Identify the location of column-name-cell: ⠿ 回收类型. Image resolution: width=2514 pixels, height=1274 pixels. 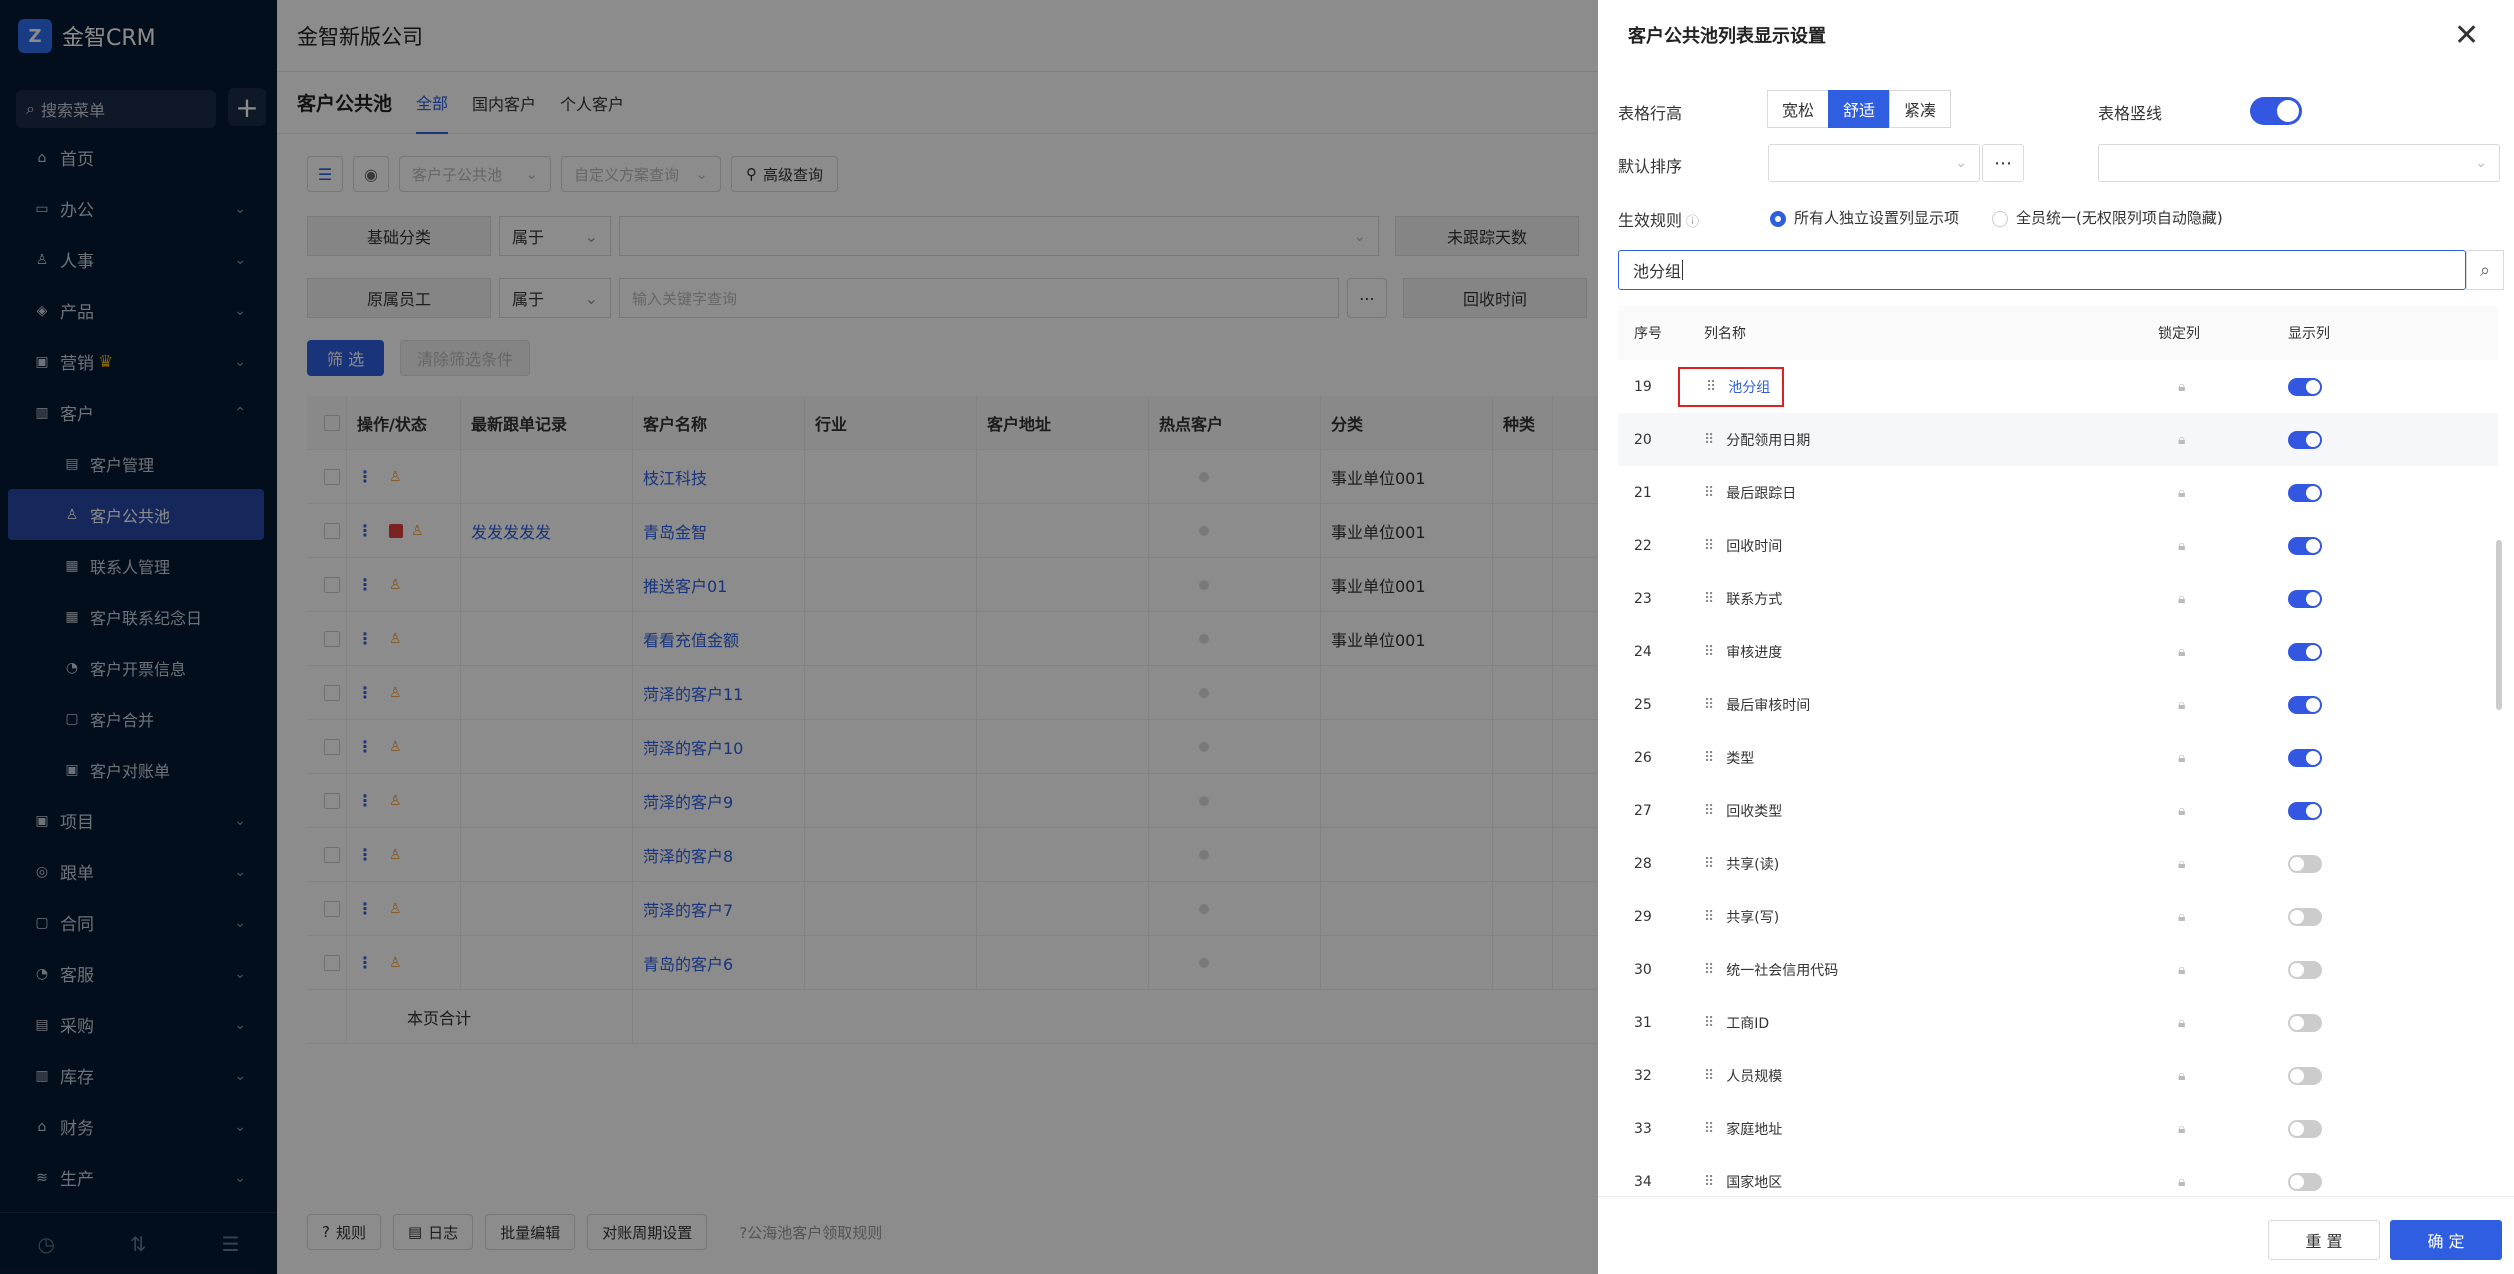
(1913, 811).